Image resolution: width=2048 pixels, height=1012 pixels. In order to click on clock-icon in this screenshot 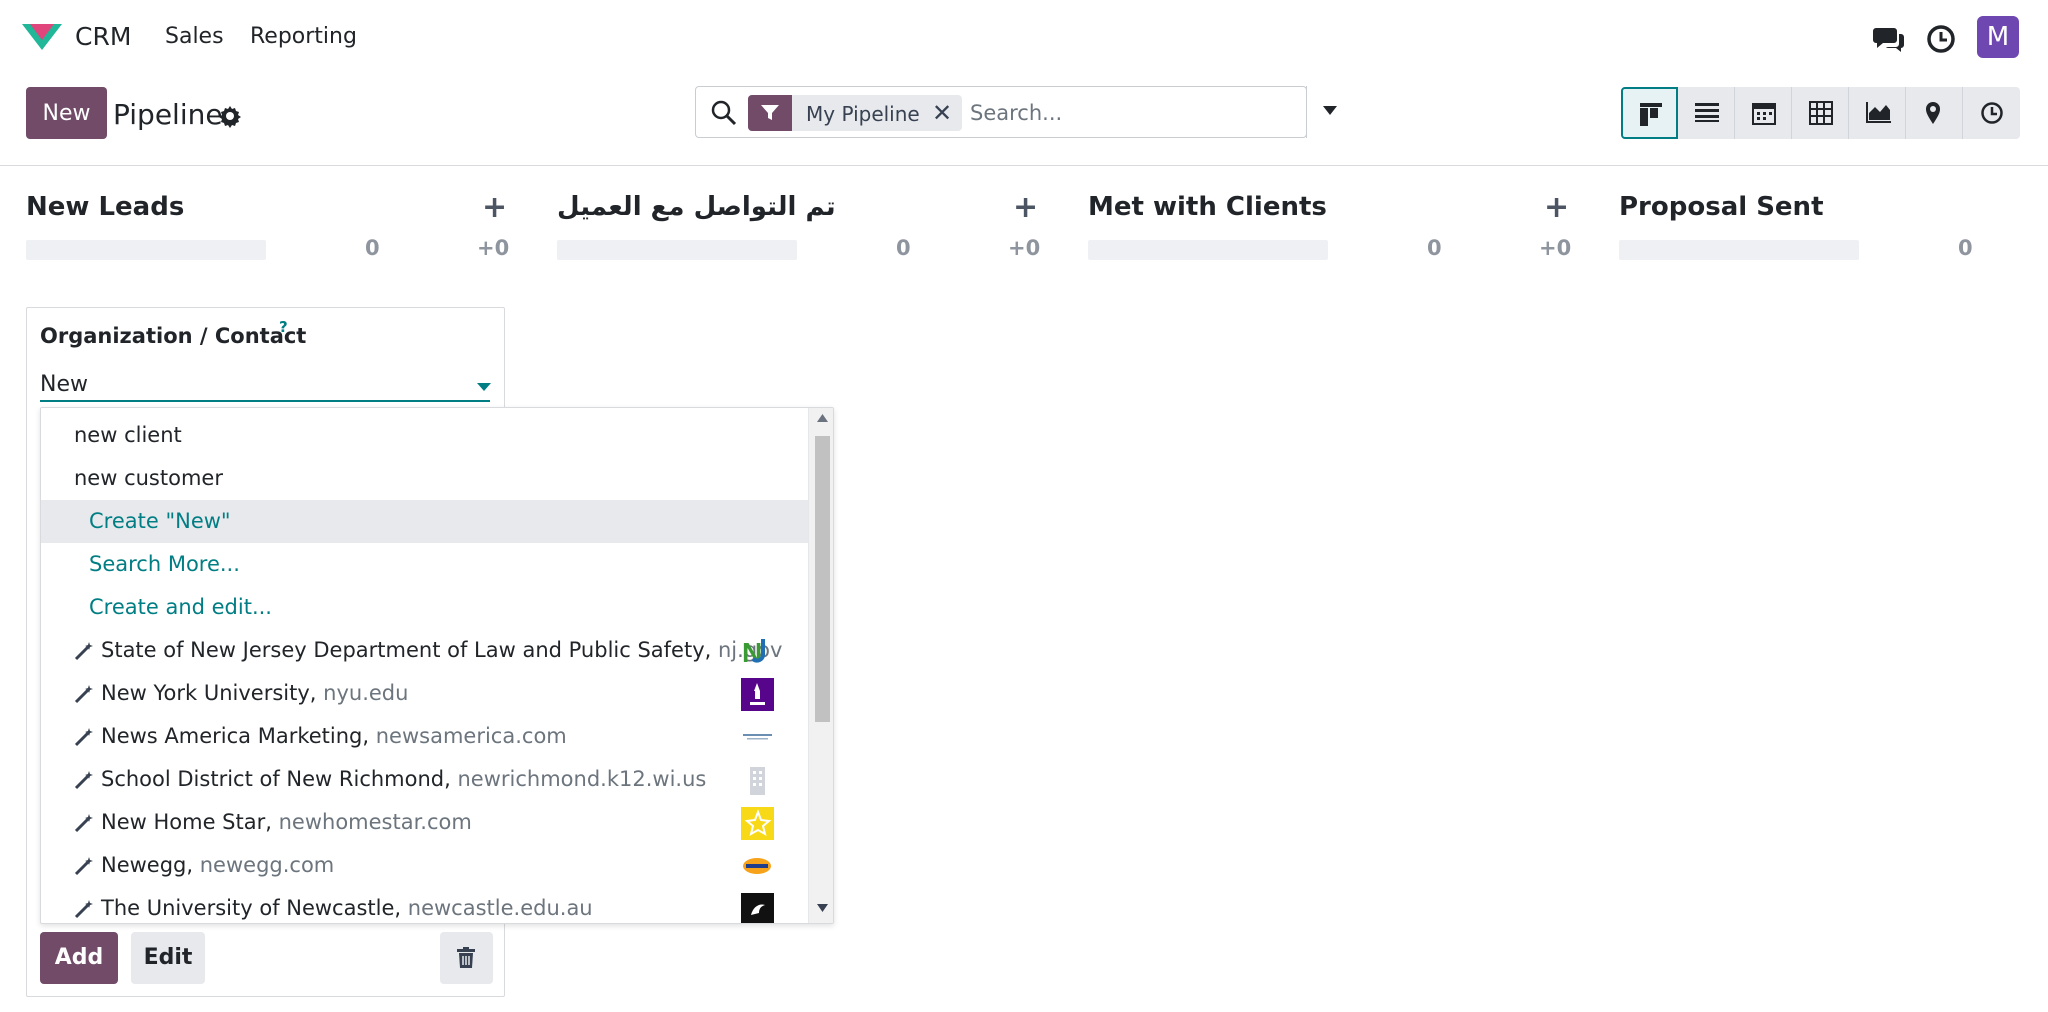, I will do `click(1941, 39)`.